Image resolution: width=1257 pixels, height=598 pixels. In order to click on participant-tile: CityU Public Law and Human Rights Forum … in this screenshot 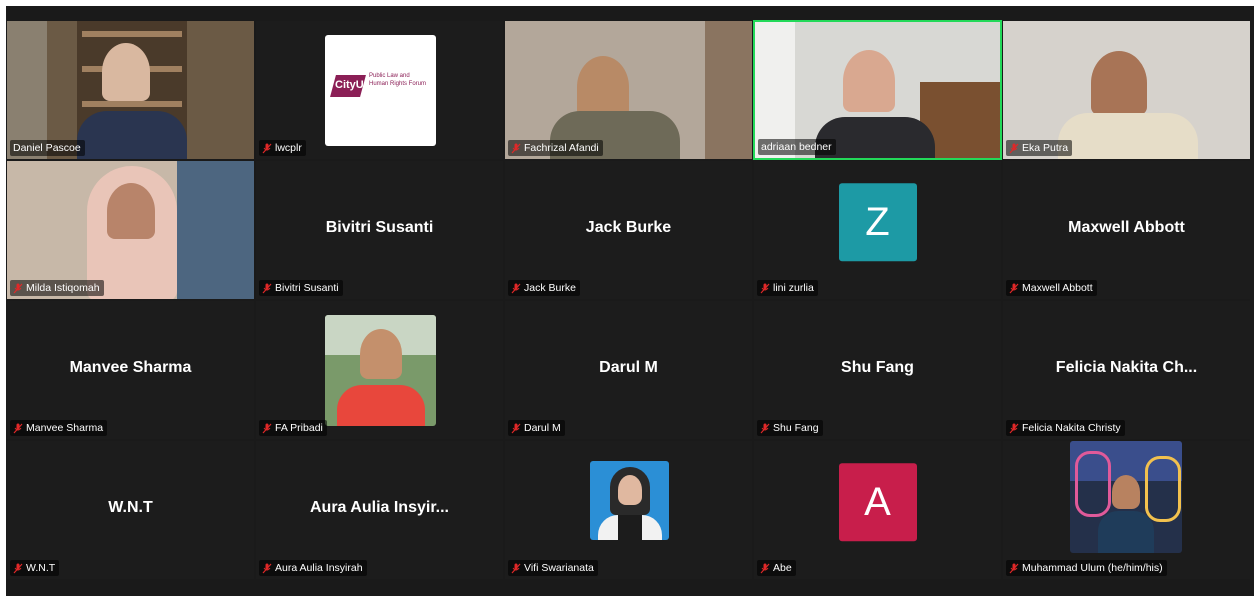, I will do `click(379, 90)`.